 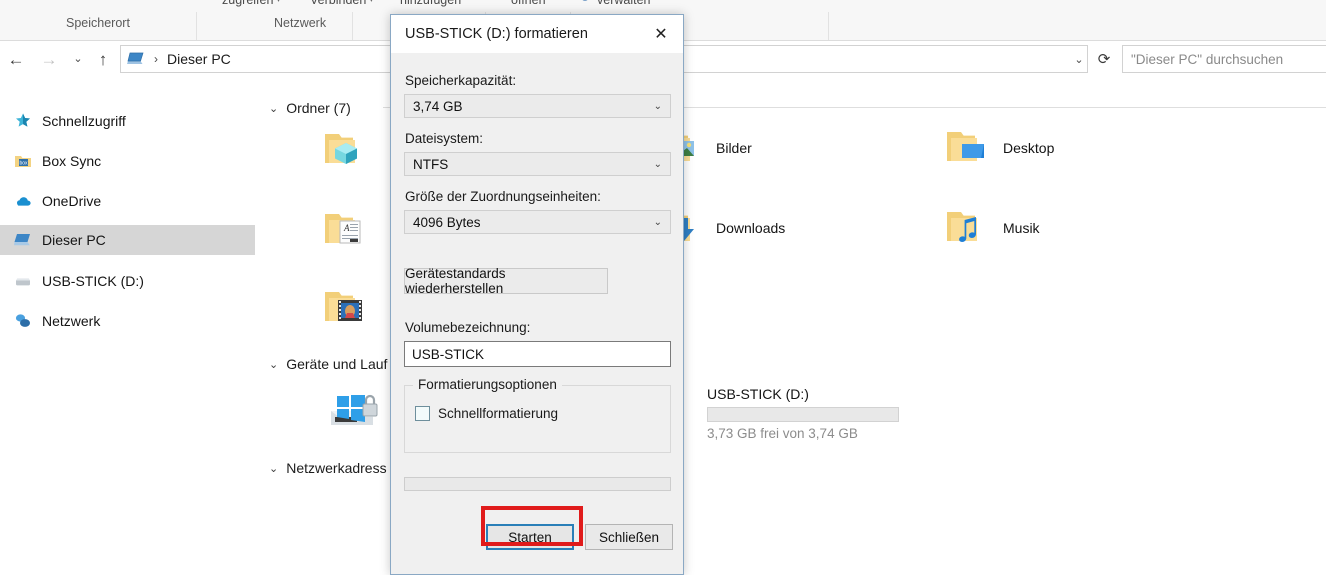 What do you see at coordinates (1021, 228) in the screenshot?
I see `list-item-label: Musik` at bounding box center [1021, 228].